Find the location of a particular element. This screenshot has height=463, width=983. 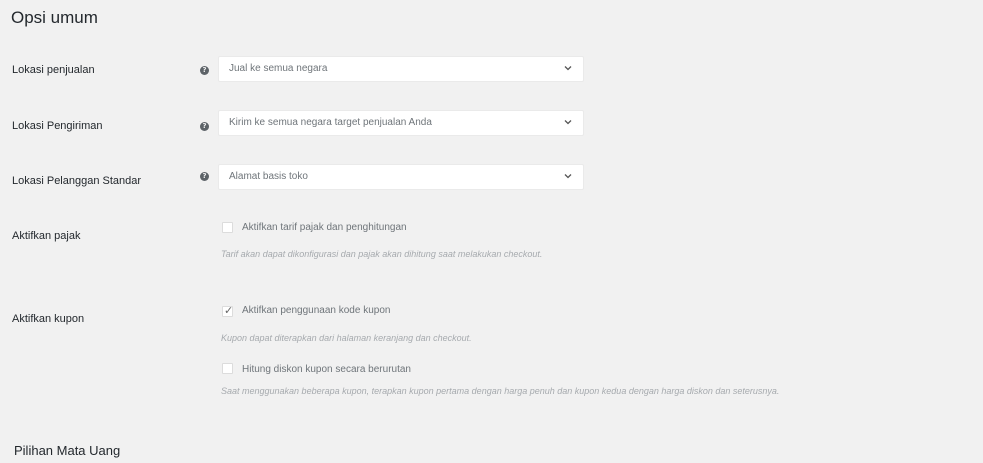

selling-location-label: Lokasi penjualan is located at coordinates (53, 70).